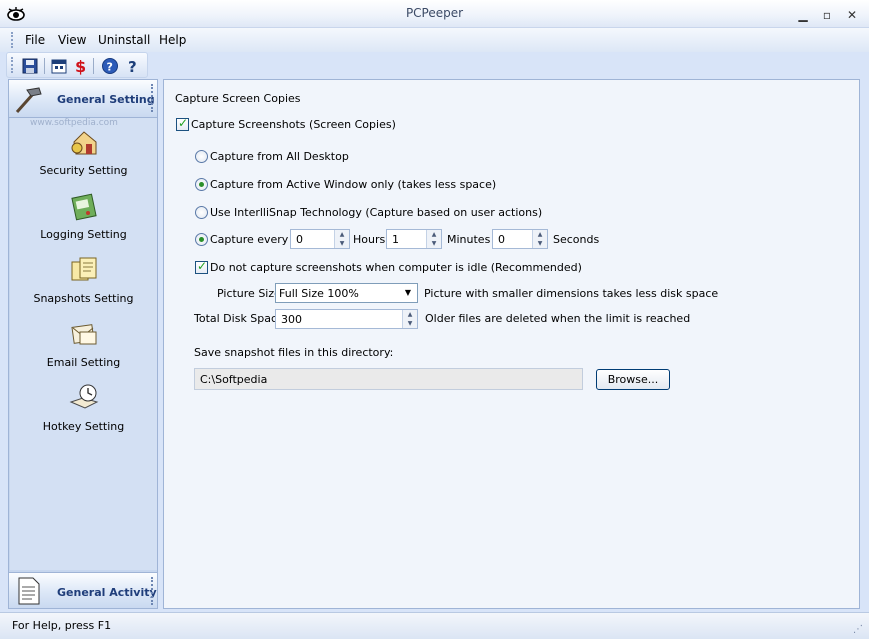 The image size is (869, 639). I want to click on maximize-icon: ▫, so click(827, 15).